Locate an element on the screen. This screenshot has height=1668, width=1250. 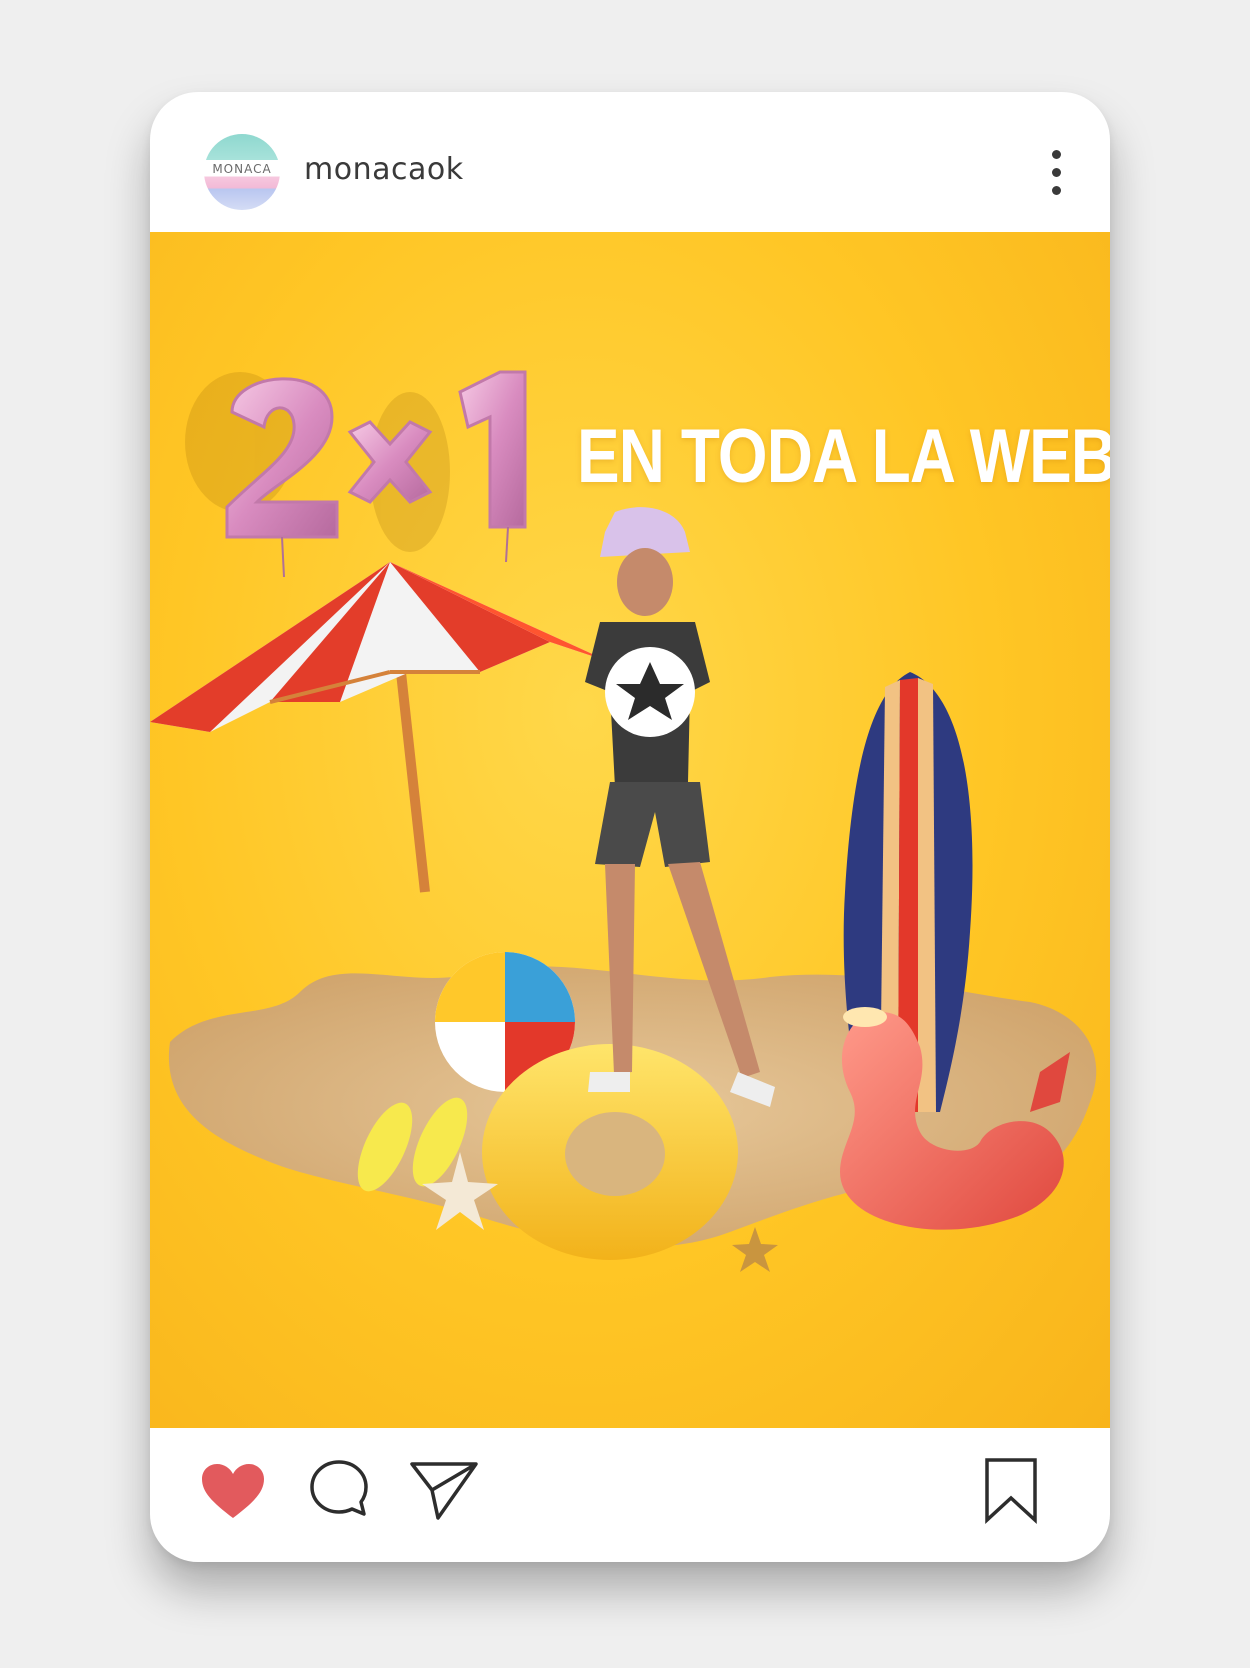
post-header: MONACA monacaok is located at coordinates (630, 162).